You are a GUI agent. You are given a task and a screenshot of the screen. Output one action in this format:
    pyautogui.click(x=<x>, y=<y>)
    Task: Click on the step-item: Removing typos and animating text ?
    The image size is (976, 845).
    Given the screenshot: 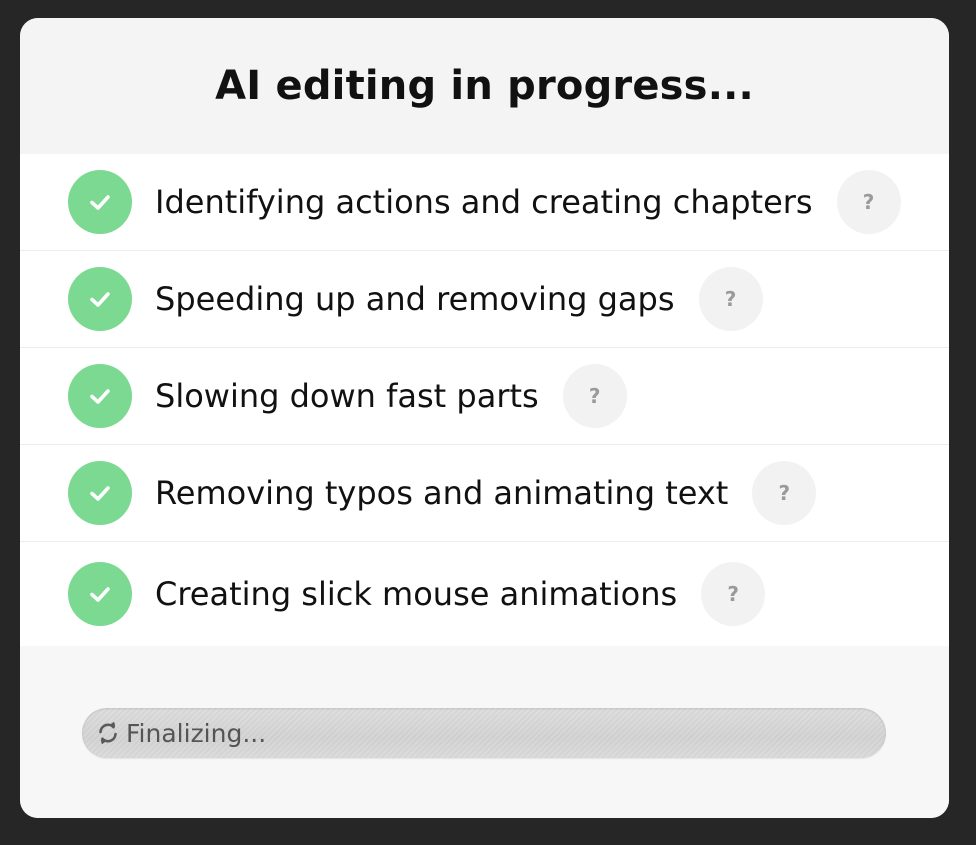 What is the action you would take?
    pyautogui.click(x=484, y=493)
    